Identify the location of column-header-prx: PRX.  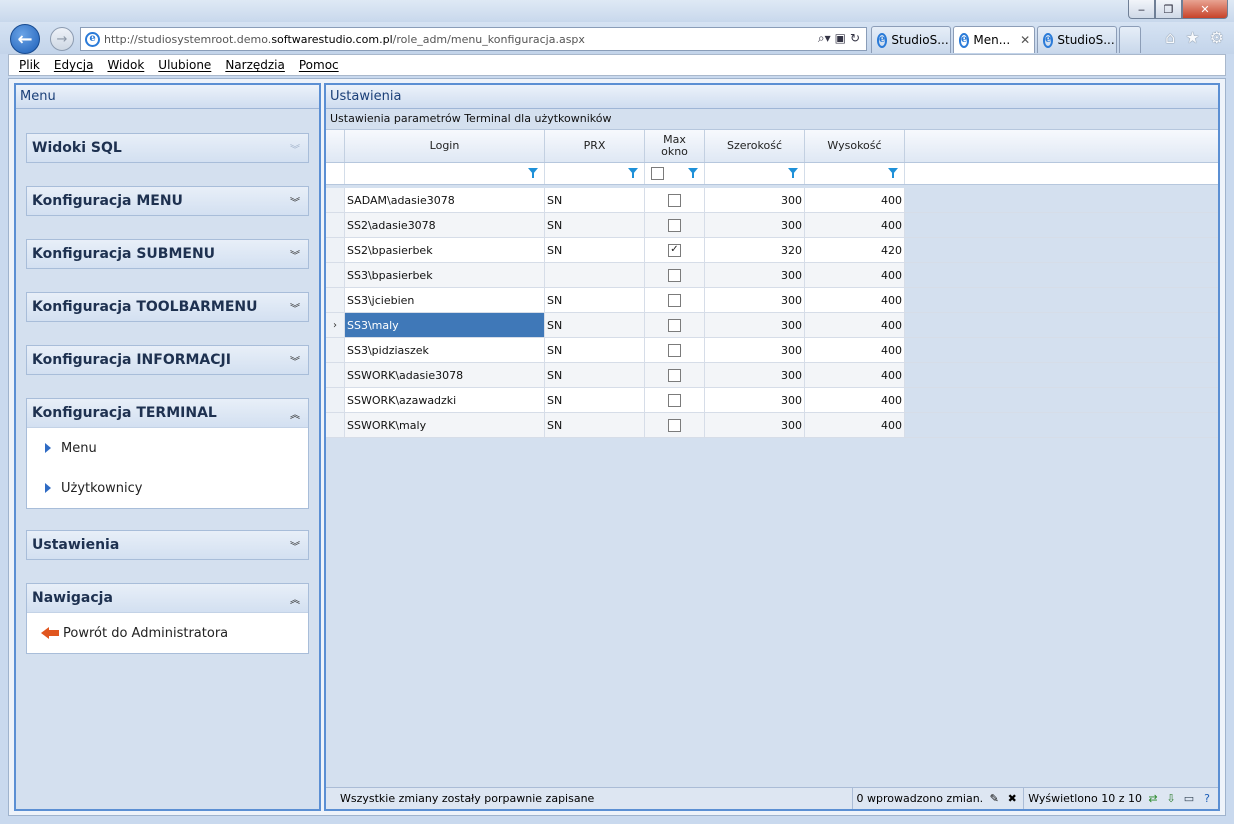
(595, 146).